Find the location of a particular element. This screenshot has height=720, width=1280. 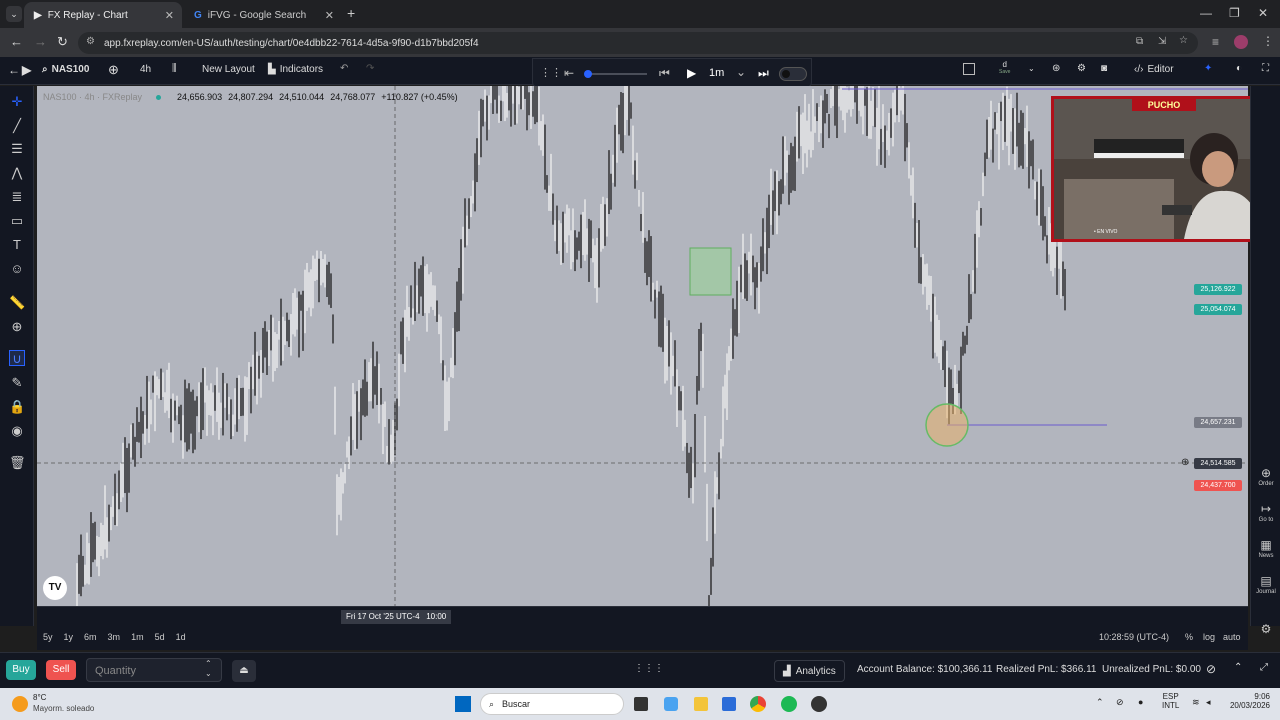

candle-type-icon: ⫼ is located at coordinates (174, 68).